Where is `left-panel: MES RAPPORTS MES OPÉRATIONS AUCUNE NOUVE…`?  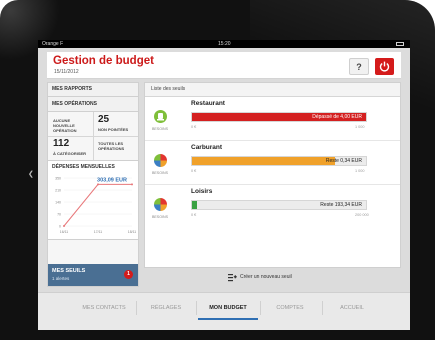
left-panel: MES RAPPORTS MES OPÉRATIONS AUCUNE NOUVE… is located at coordinates (93, 184).